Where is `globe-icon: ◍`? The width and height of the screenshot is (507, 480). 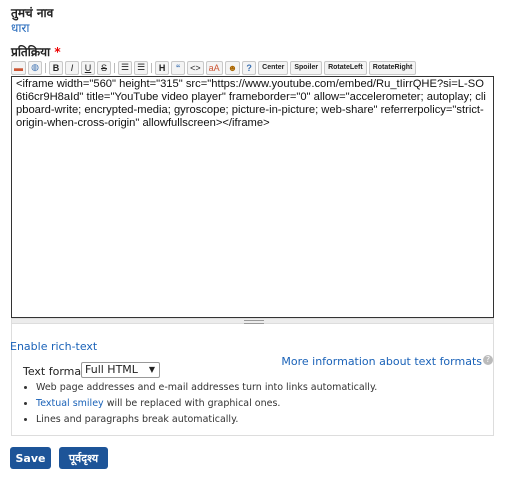
globe-icon: ◍ is located at coordinates (35, 67).